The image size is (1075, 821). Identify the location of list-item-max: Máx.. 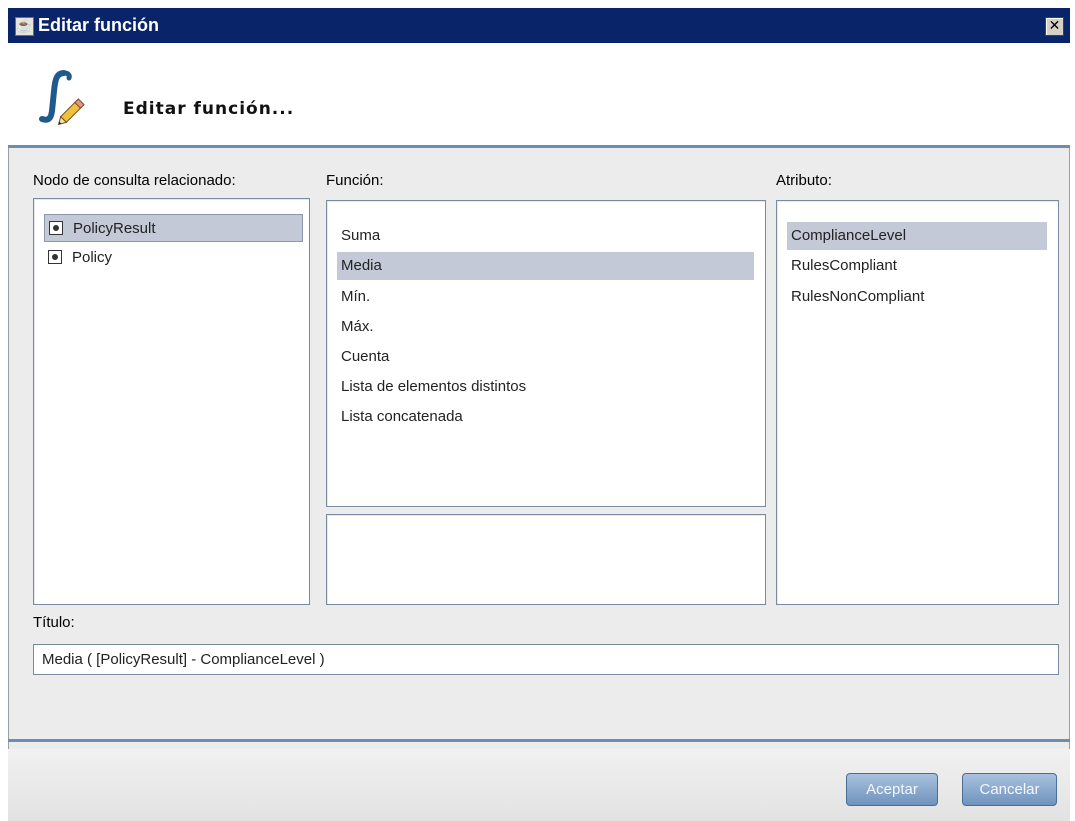
(545, 327).